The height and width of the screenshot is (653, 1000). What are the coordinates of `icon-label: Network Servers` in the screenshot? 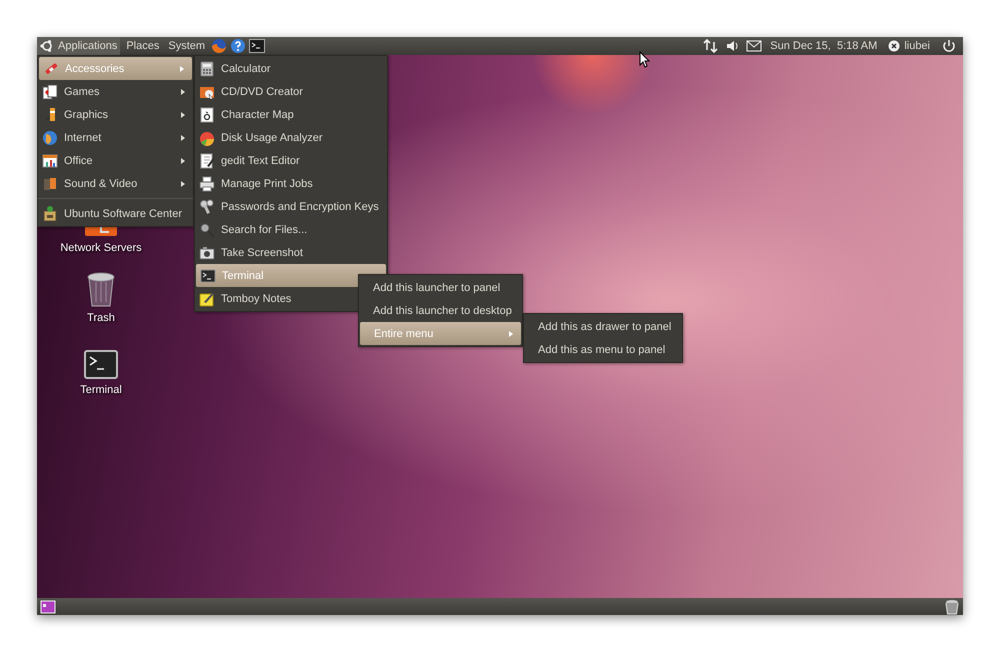 It's located at (101, 248).